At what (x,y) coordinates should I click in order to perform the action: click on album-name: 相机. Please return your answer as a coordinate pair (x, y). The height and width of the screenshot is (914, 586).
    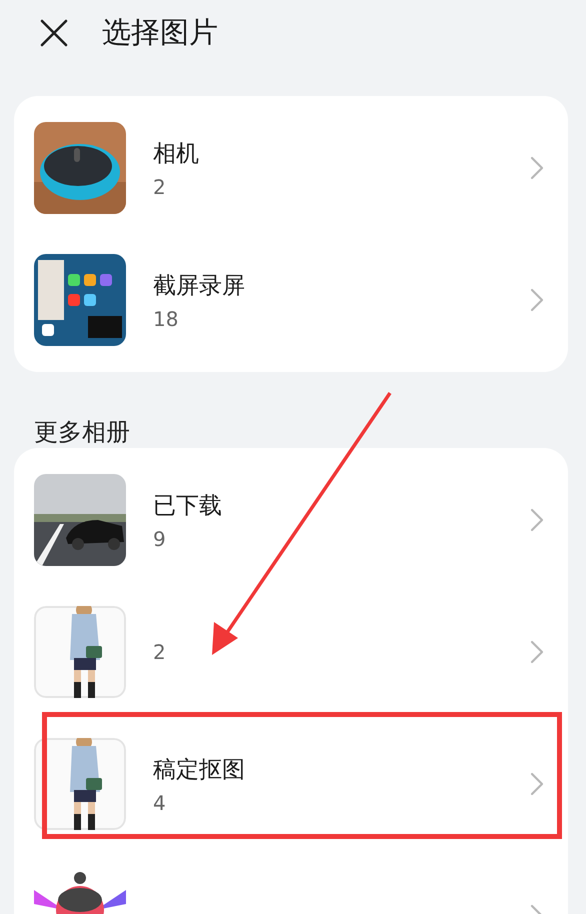
    Looking at the image, I should click on (176, 154).